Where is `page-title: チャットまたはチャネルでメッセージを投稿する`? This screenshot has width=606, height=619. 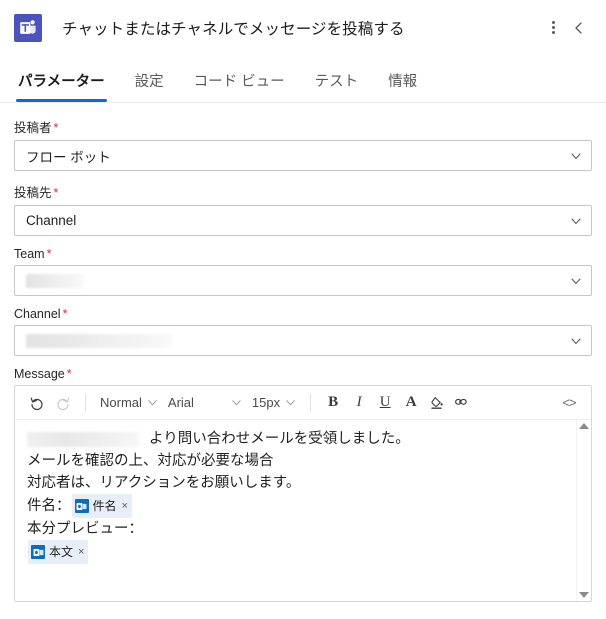
page-title: チャットまたはチャネルでメッセージを投稿する is located at coordinates (233, 29).